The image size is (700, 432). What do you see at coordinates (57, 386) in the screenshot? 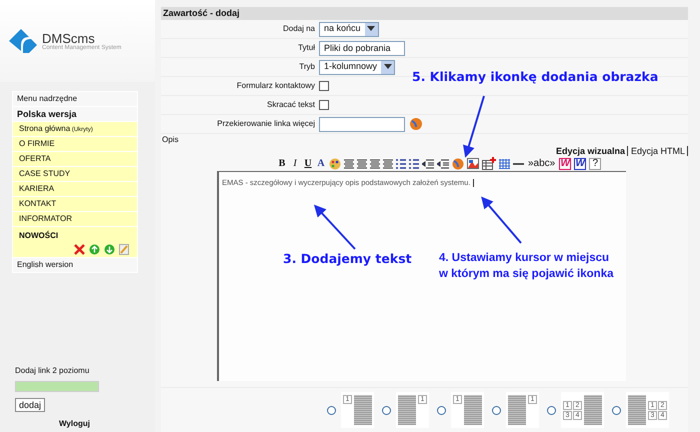
I see `link-name-field` at bounding box center [57, 386].